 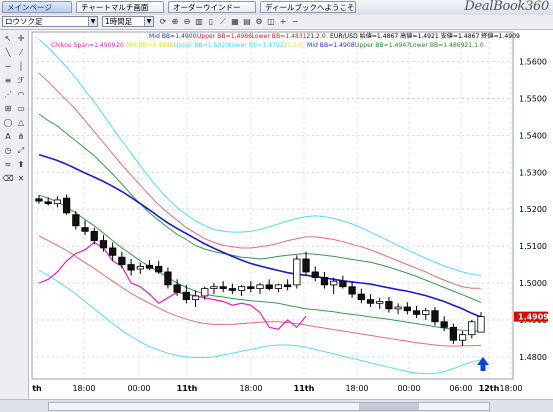 What do you see at coordinates (460, 388) in the screenshot?
I see `x-tick-label: 06:00` at bounding box center [460, 388].